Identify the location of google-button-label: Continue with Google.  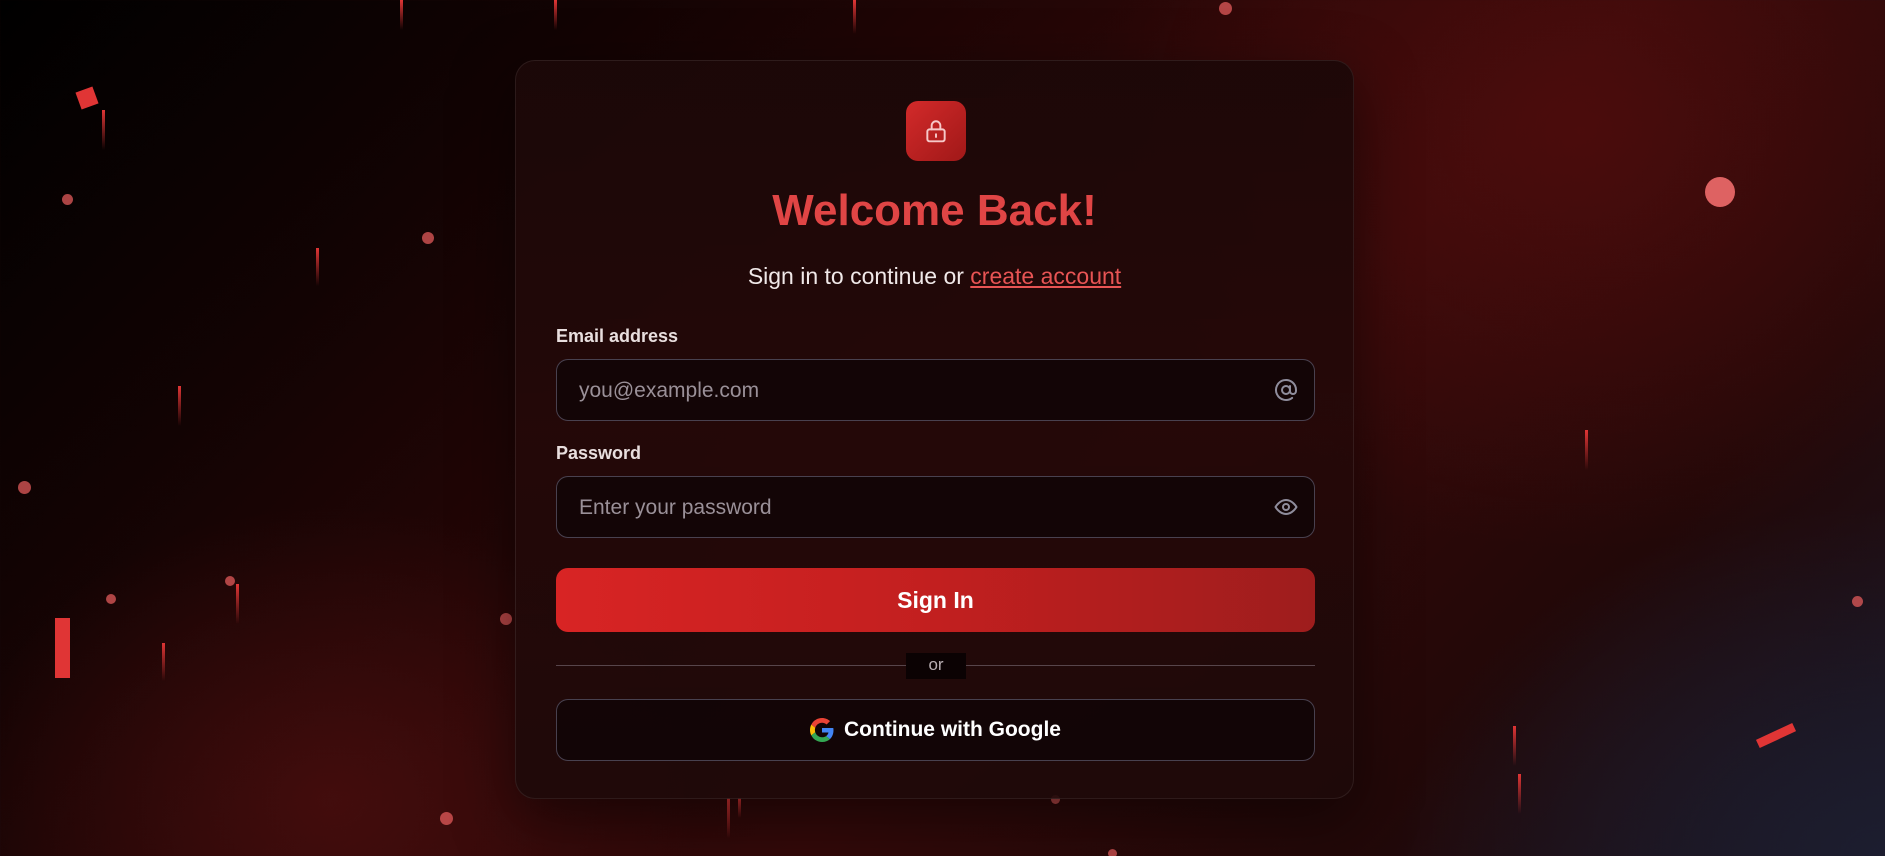
(952, 729).